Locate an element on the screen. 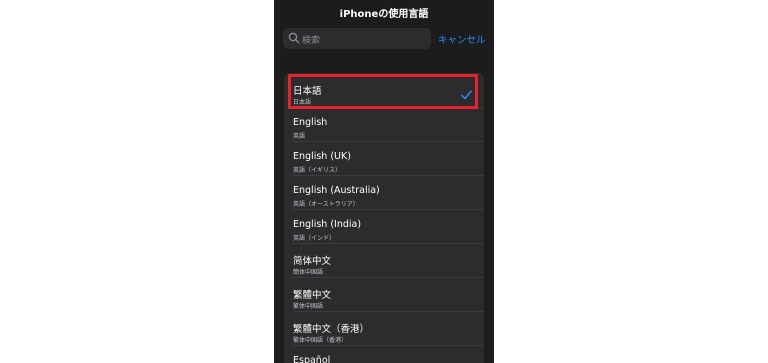 This screenshot has width=768, height=363. search-input: 検索 is located at coordinates (357, 38).